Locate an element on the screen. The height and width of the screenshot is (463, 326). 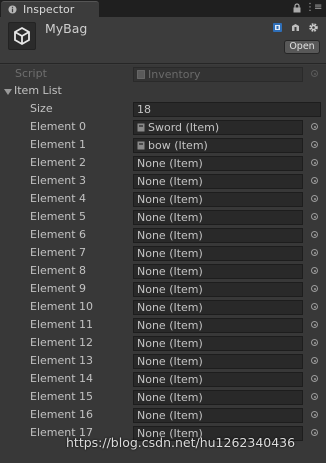
element-label: Element 8 is located at coordinates (58, 270).